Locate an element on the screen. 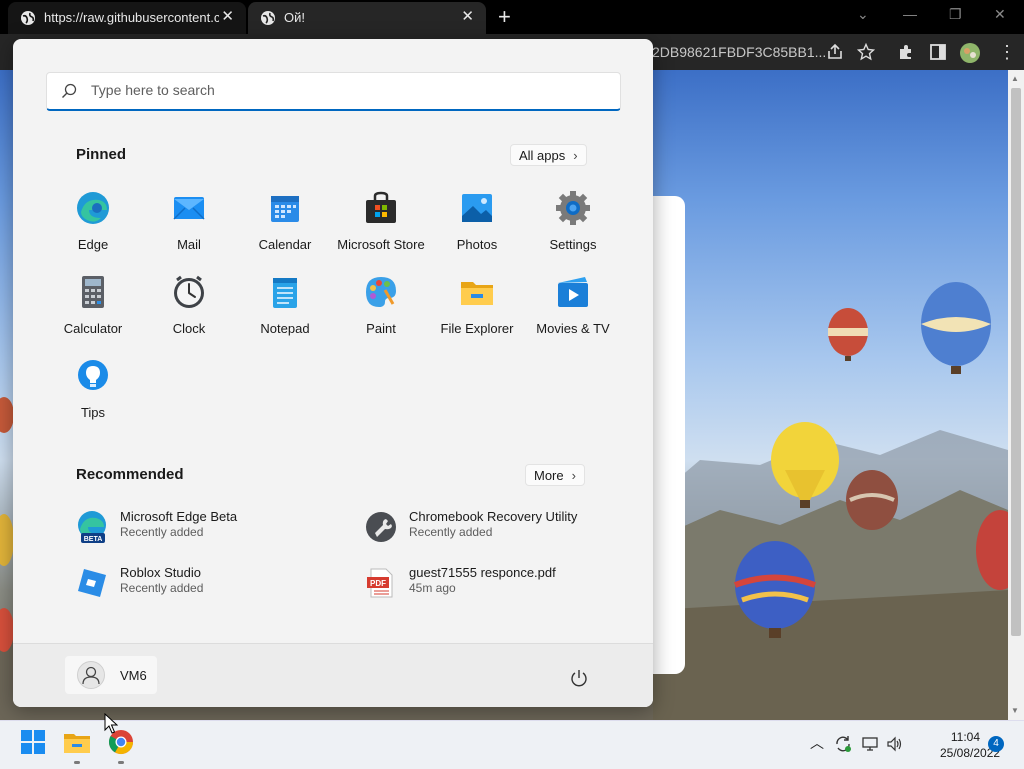  clock-icon is located at coordinates (189, 291).